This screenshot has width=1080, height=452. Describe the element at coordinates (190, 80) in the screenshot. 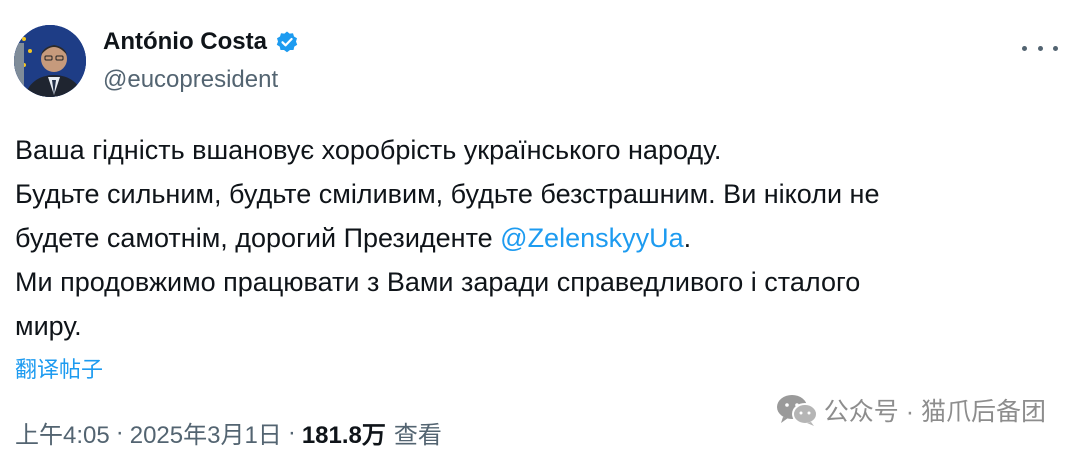

I see `author-handle: @eucopresident` at that location.